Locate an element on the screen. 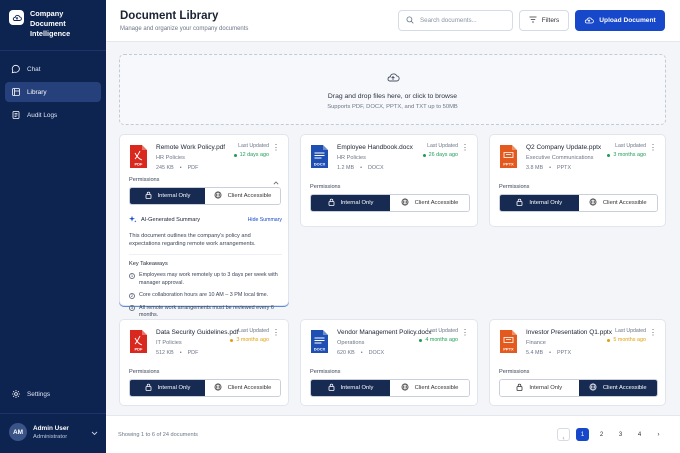  document-name: Q2 Company Update.pptx is located at coordinates (563, 147).